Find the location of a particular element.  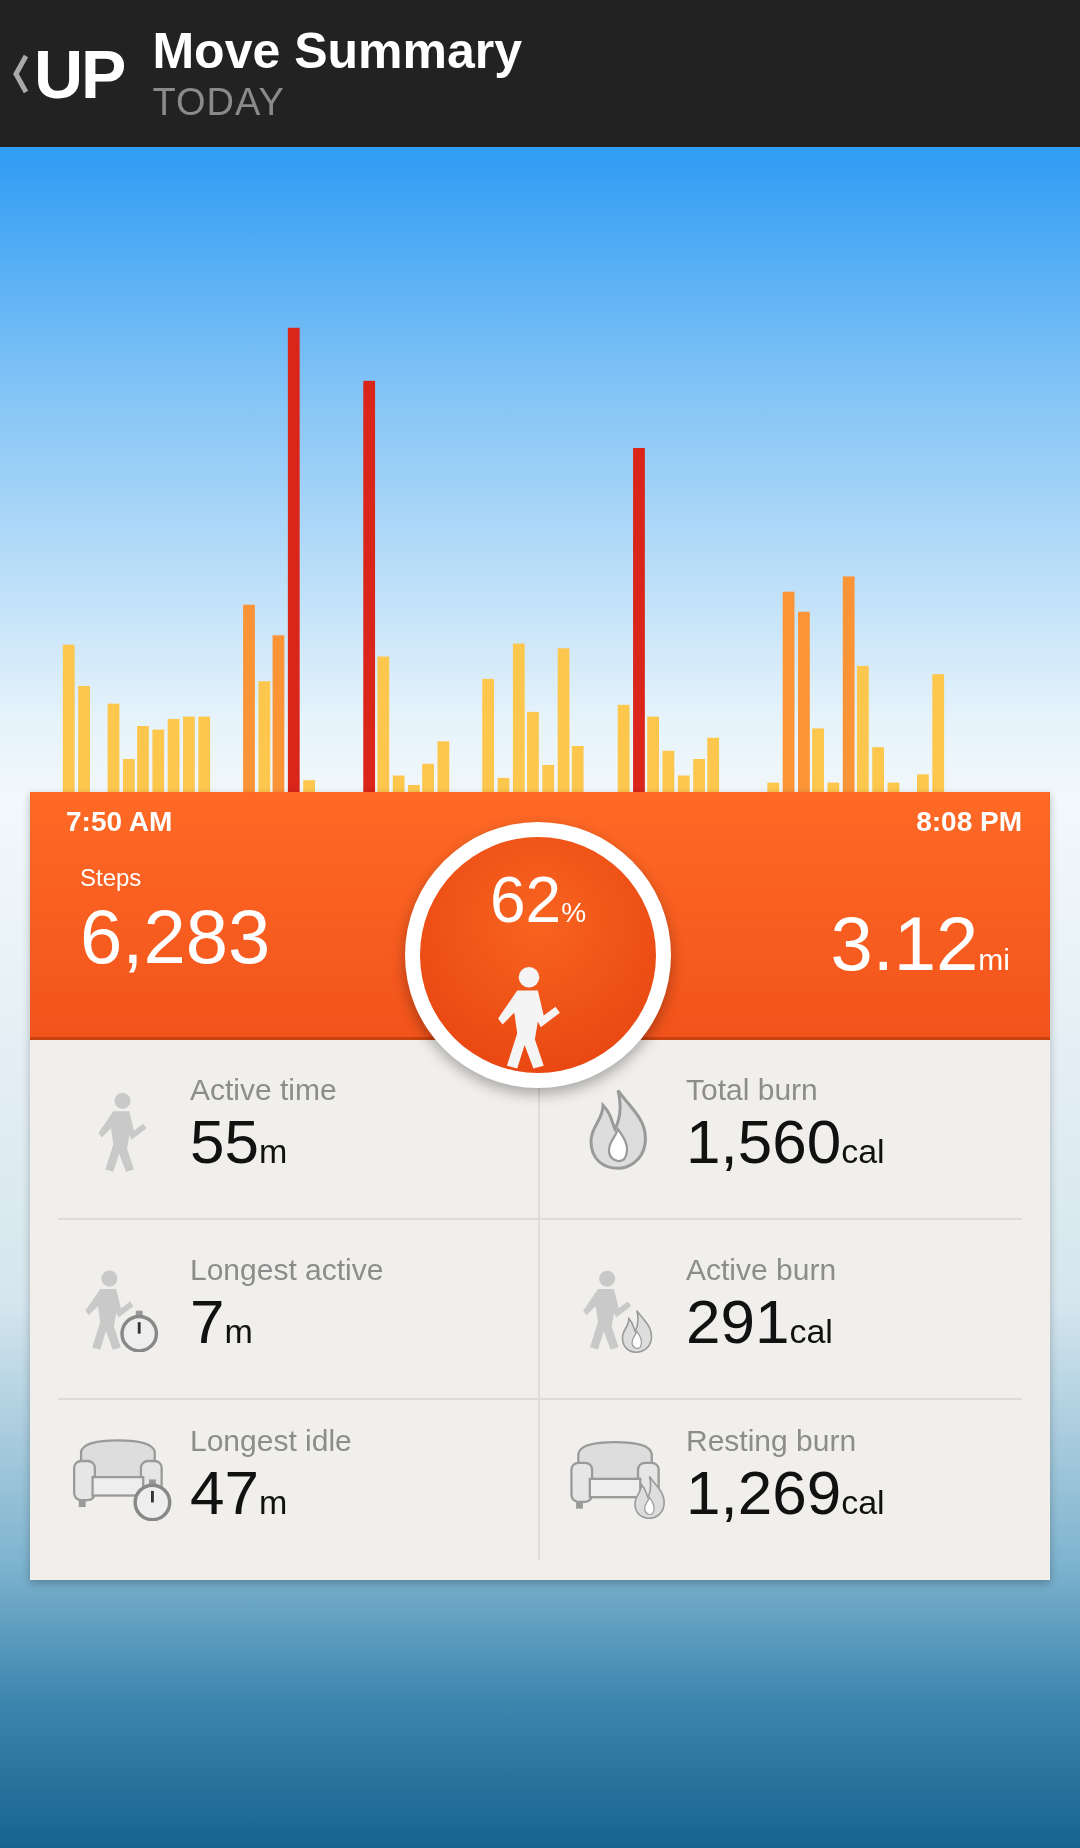

stat-label: Longest idle is located at coordinates (271, 1440).